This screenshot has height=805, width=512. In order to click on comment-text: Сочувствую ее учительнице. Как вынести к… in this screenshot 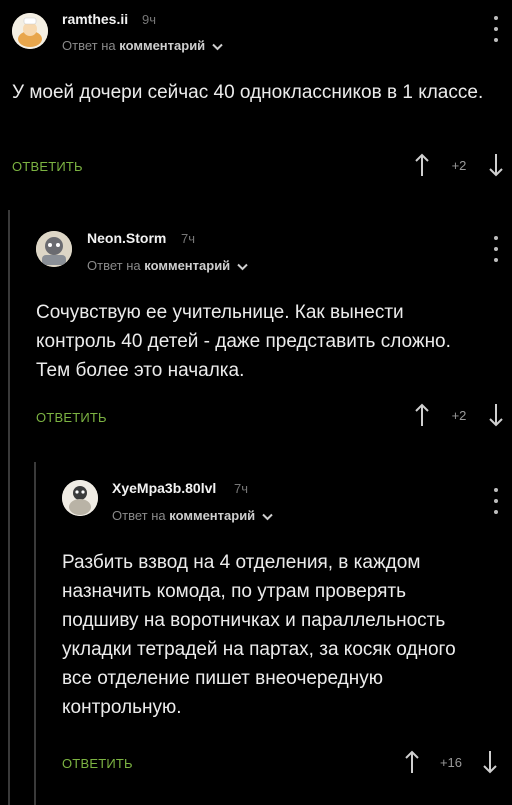, I will do `click(243, 341)`.